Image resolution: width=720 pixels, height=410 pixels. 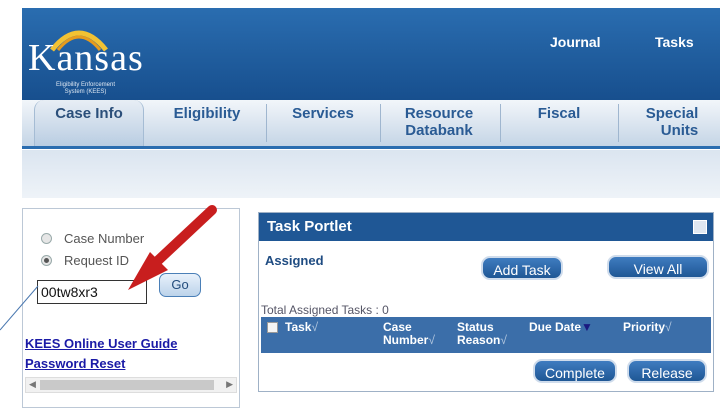 I want to click on column-task-label: Task, so click(x=298, y=327).